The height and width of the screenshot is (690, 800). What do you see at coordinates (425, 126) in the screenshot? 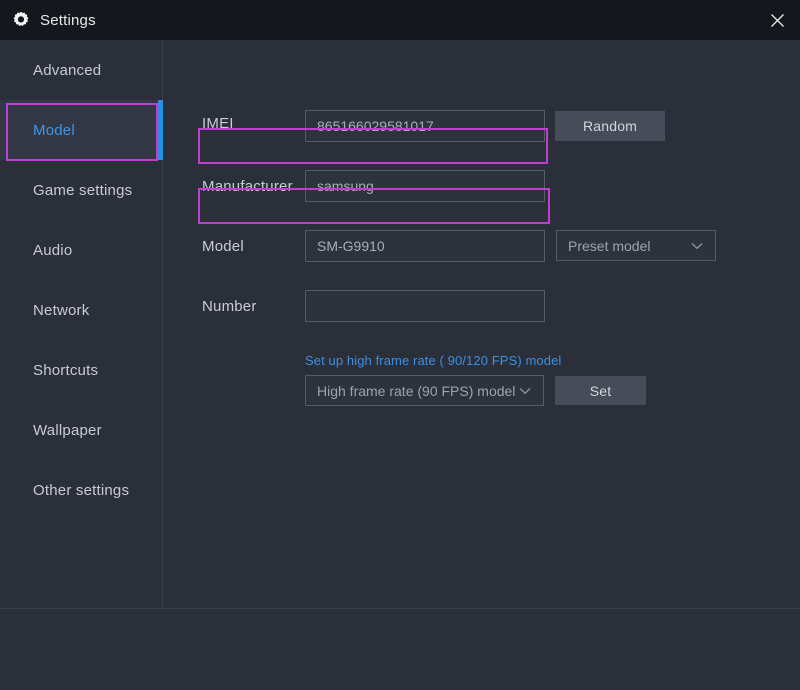
I see `imei-input` at bounding box center [425, 126].